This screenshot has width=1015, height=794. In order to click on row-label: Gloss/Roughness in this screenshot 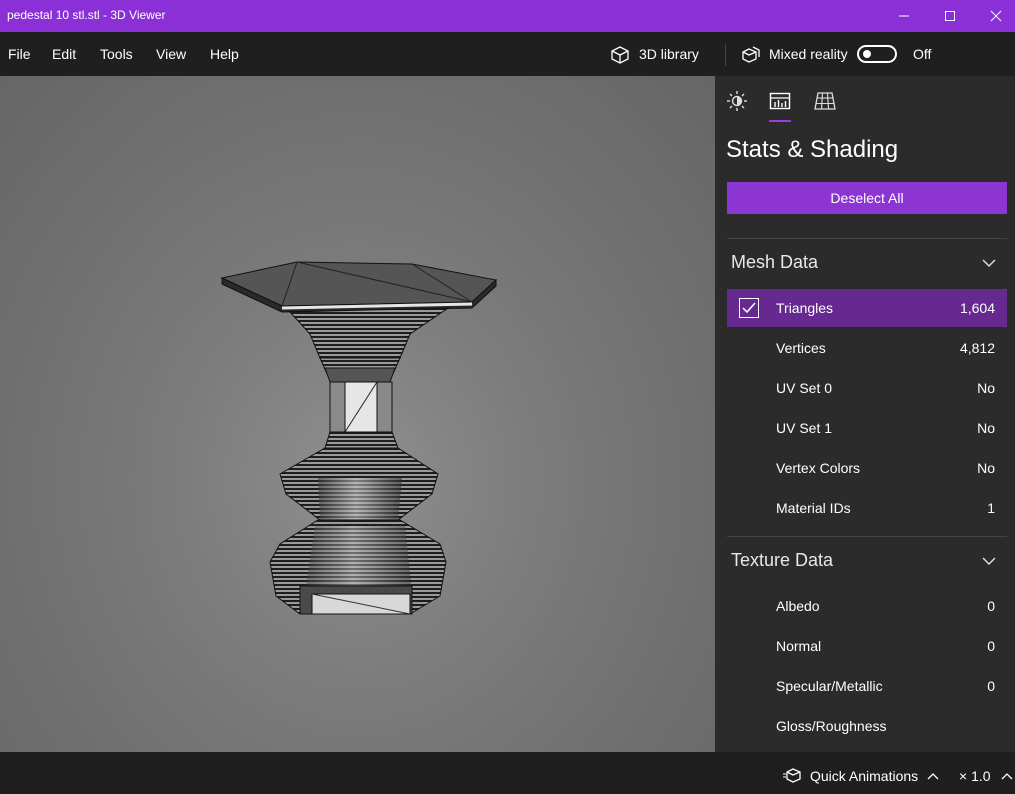, I will do `click(831, 726)`.